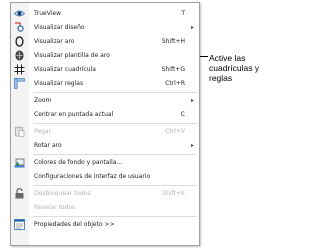  Describe the element at coordinates (92, 176) in the screenshot. I see `menu-item-label: Configuraciones de interfaz de usuario` at that location.